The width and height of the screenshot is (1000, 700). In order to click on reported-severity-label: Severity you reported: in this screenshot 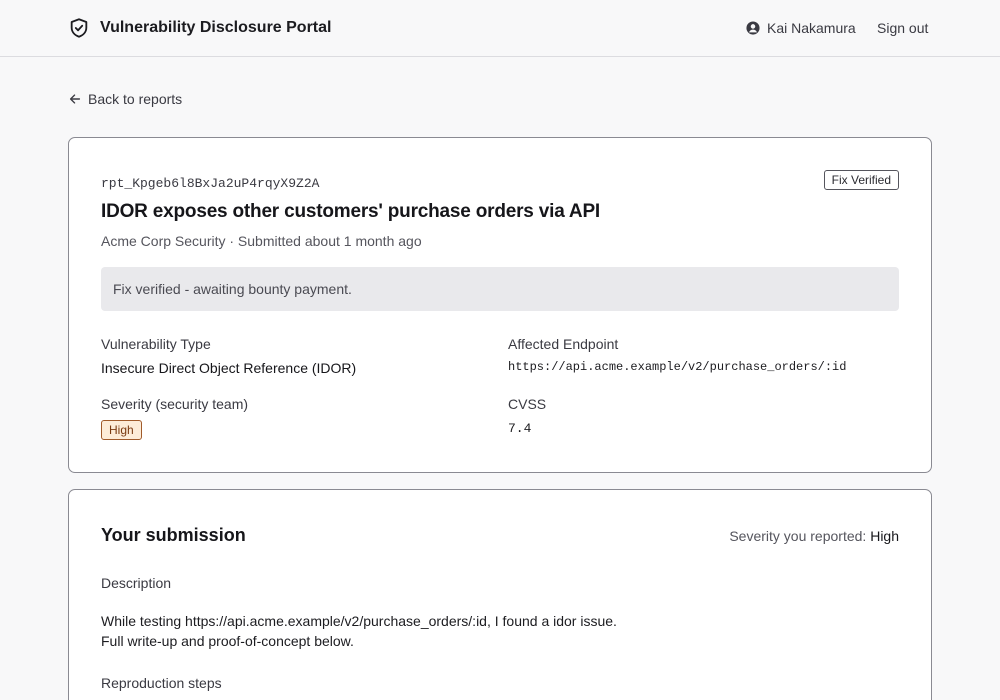, I will do `click(798, 536)`.